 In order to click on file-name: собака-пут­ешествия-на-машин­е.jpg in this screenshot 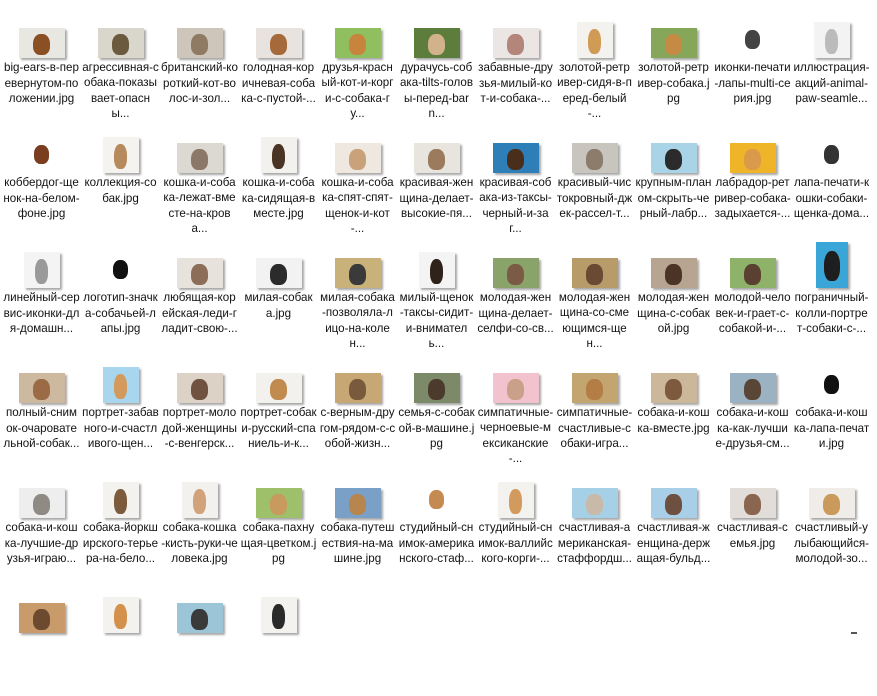, I will do `click(357, 543)`.